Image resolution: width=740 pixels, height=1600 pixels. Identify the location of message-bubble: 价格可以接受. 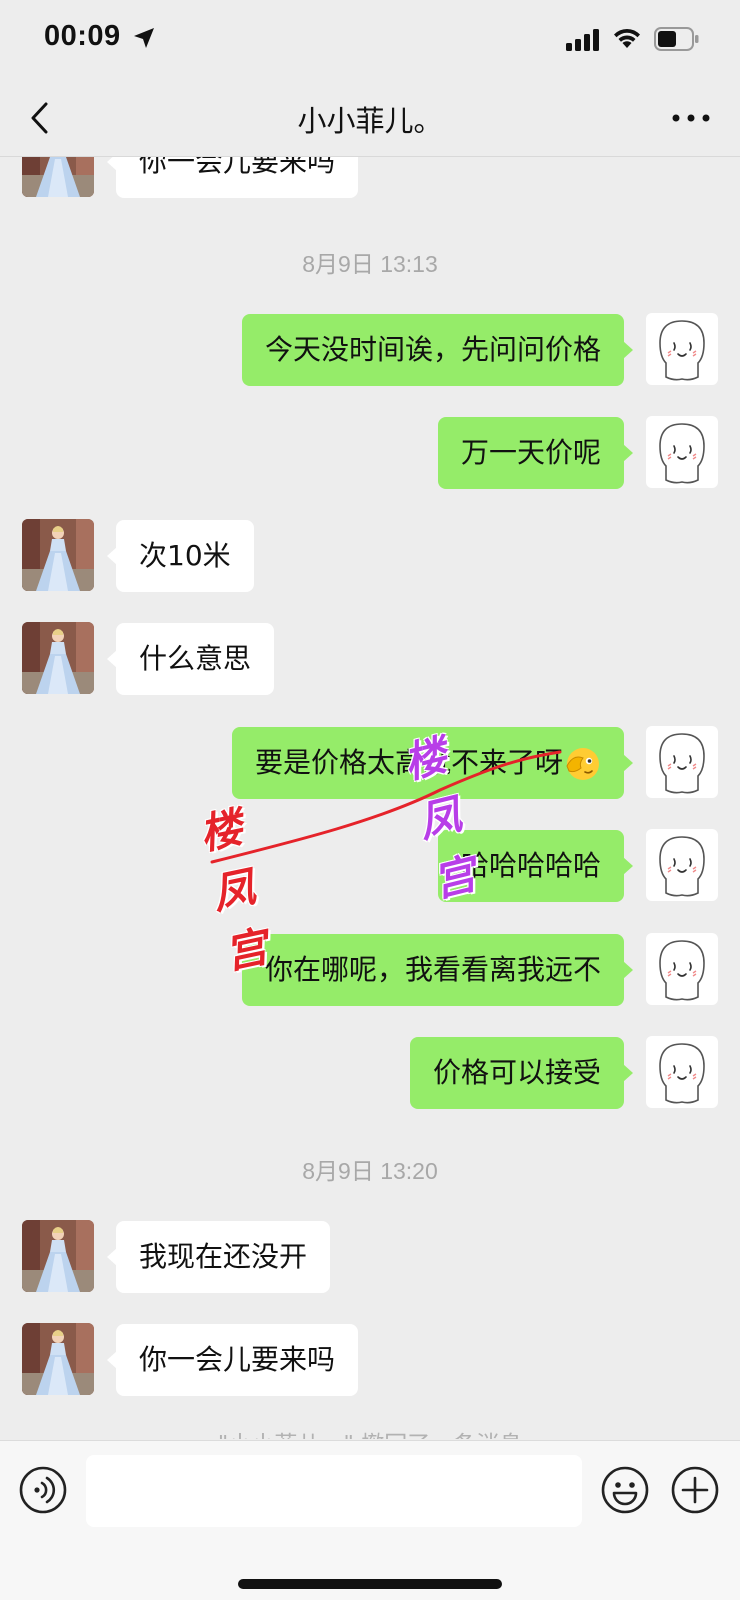
(521, 1073).